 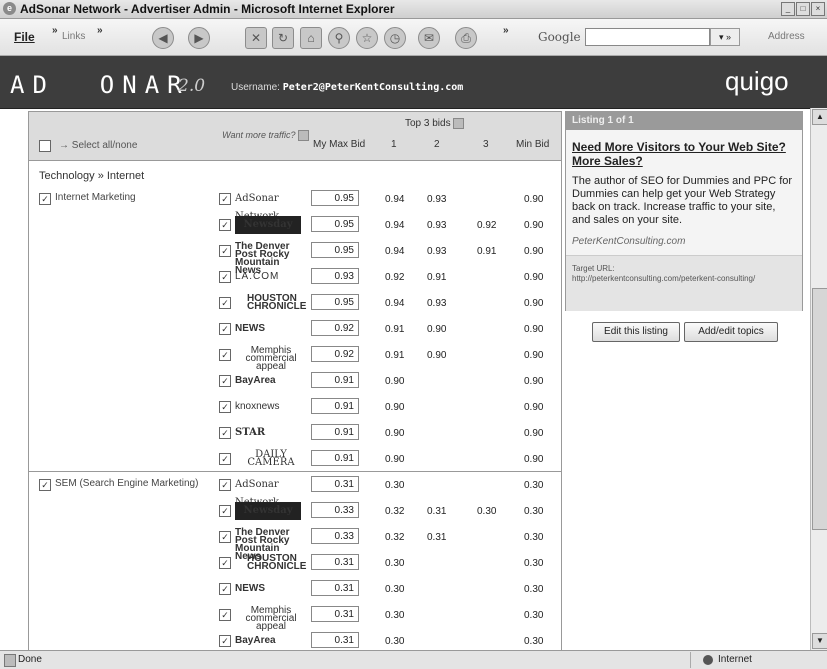 What do you see at coordinates (466, 38) in the screenshot?
I see `print-icon: ⎙` at bounding box center [466, 38].